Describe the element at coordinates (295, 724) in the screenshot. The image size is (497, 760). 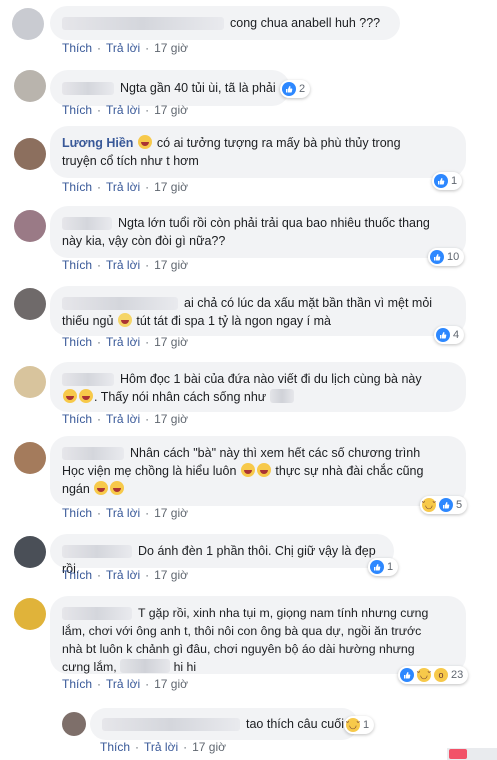
I see `comment-text: tao thích câu cuối` at that location.